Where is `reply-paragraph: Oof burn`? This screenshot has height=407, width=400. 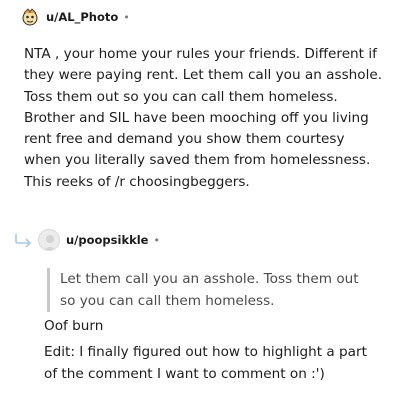
reply-paragraph: Oof burn is located at coordinates (74, 326).